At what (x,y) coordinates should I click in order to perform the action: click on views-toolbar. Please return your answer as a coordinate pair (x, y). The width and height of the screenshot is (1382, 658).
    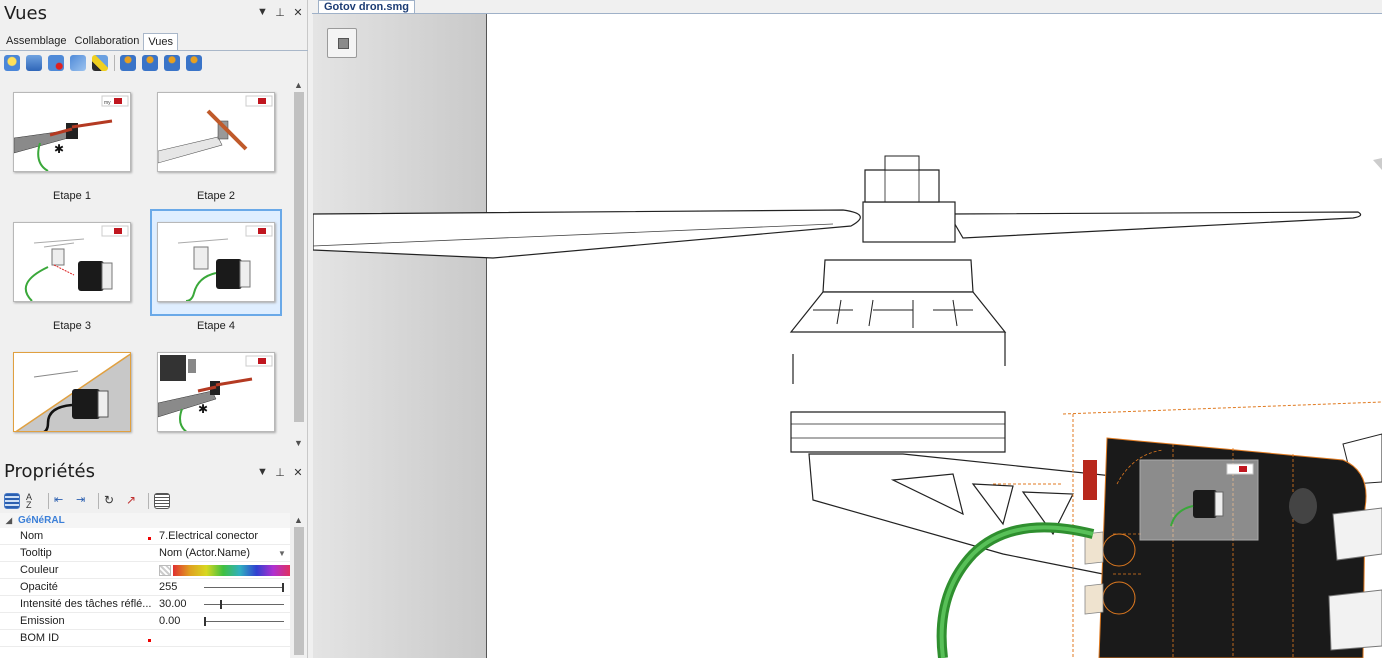
    Looking at the image, I should click on (106, 63).